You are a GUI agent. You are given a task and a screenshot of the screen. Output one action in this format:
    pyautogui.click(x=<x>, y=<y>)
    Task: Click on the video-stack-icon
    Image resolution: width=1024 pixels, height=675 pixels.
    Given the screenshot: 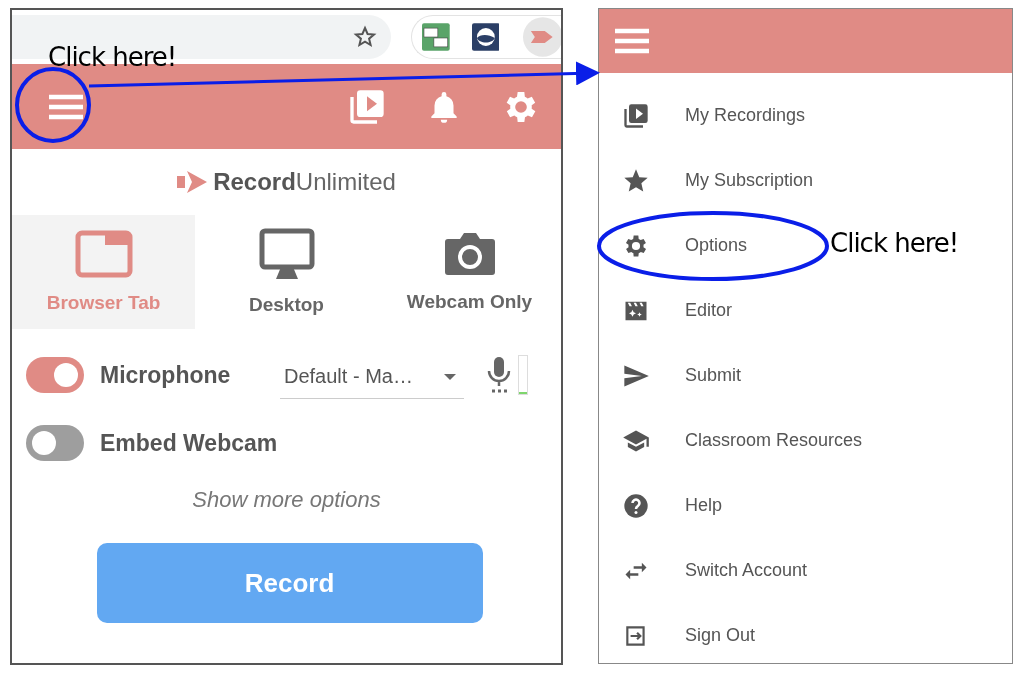 What is the action you would take?
    pyautogui.click(x=636, y=115)
    